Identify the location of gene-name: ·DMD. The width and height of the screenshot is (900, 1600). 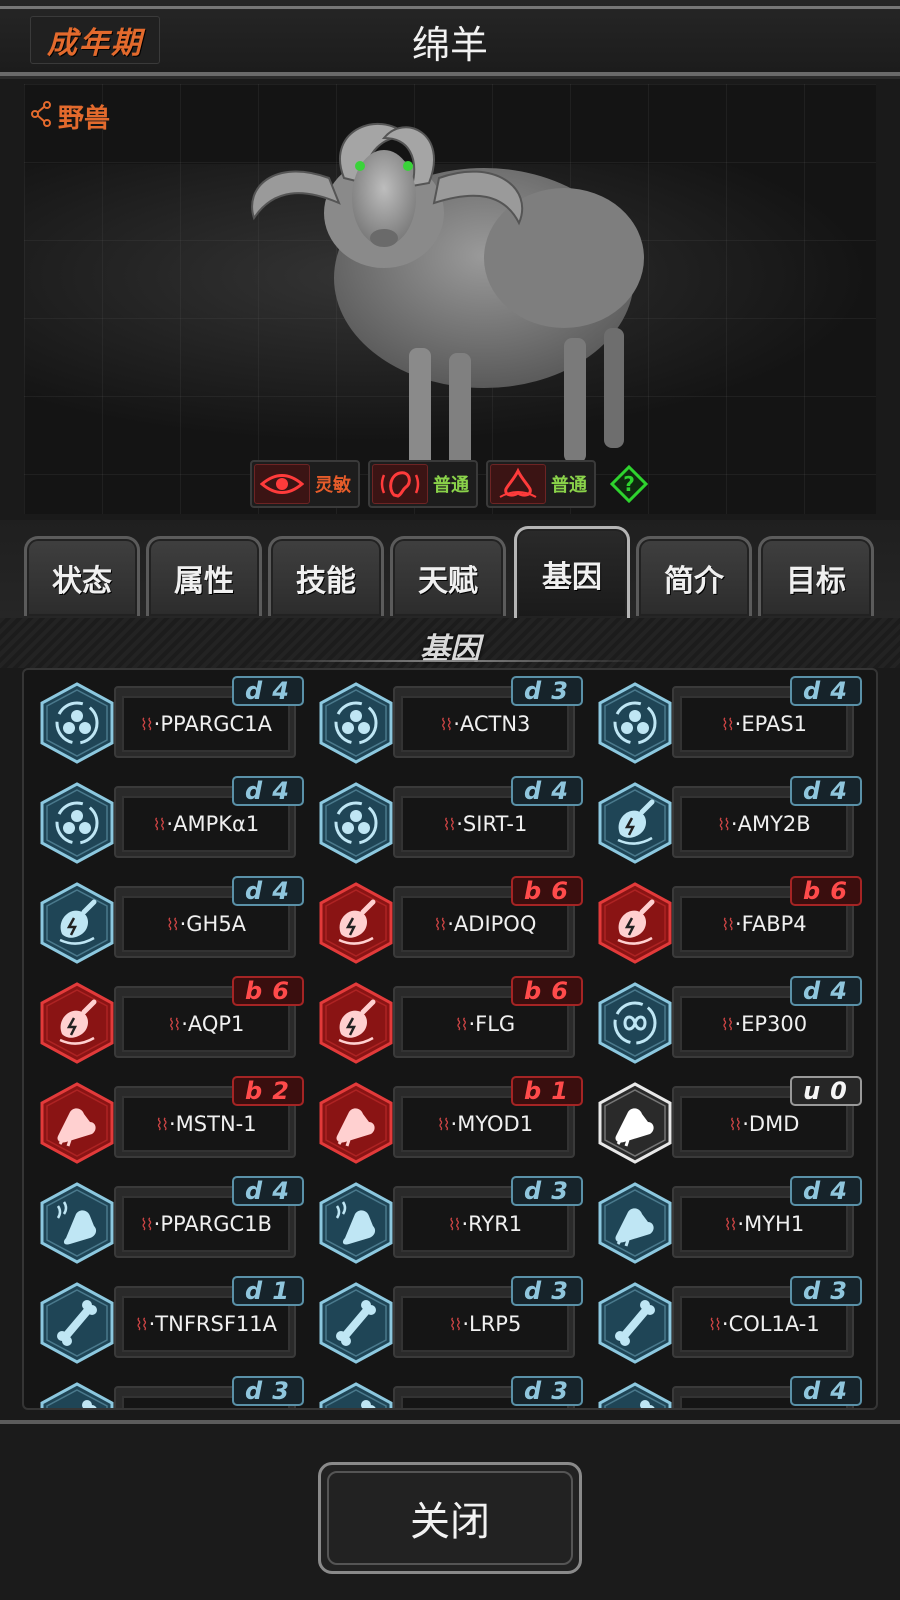
(771, 1124).